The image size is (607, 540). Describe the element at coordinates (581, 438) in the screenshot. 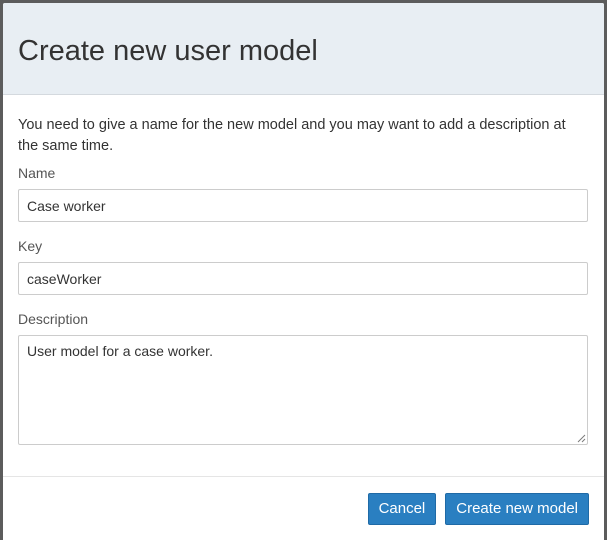

I see `resize-handle-icon` at that location.